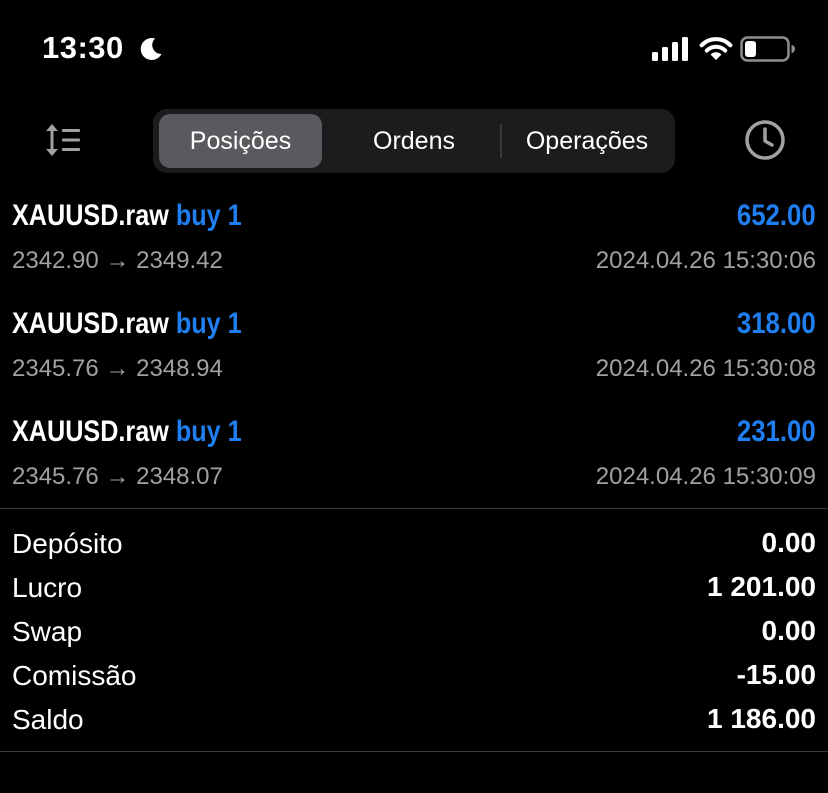 Image resolution: width=828 pixels, height=793 pixels. I want to click on tab-operacoes: Operações, so click(587, 141).